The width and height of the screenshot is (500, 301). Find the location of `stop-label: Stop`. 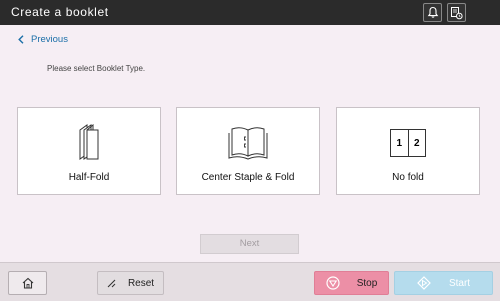

stop-label: Stop is located at coordinates (367, 283).